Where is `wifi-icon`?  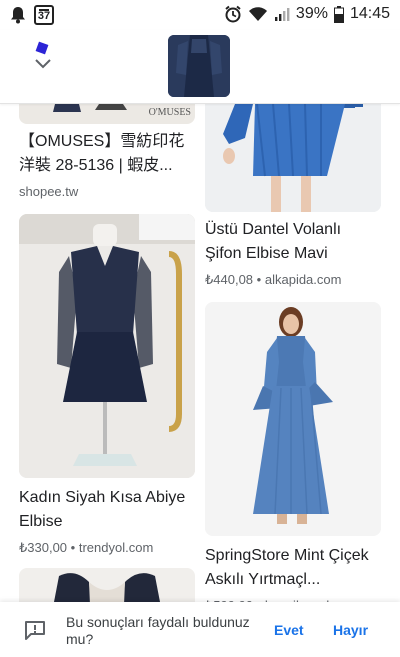
wifi-icon is located at coordinates (257, 14).